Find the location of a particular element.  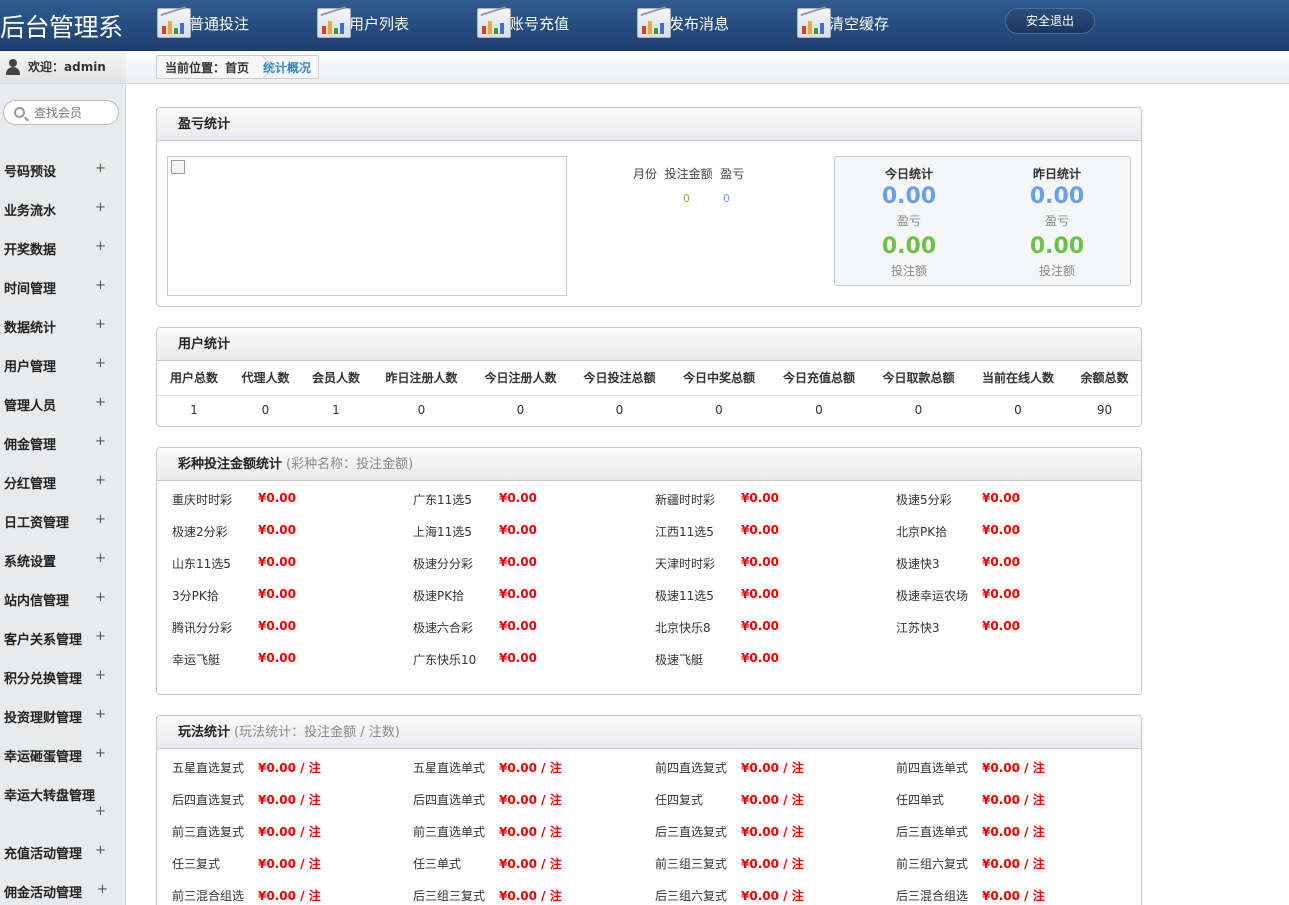

sidebar-item-14: 投资理财管理 + is located at coordinates (63, 714).